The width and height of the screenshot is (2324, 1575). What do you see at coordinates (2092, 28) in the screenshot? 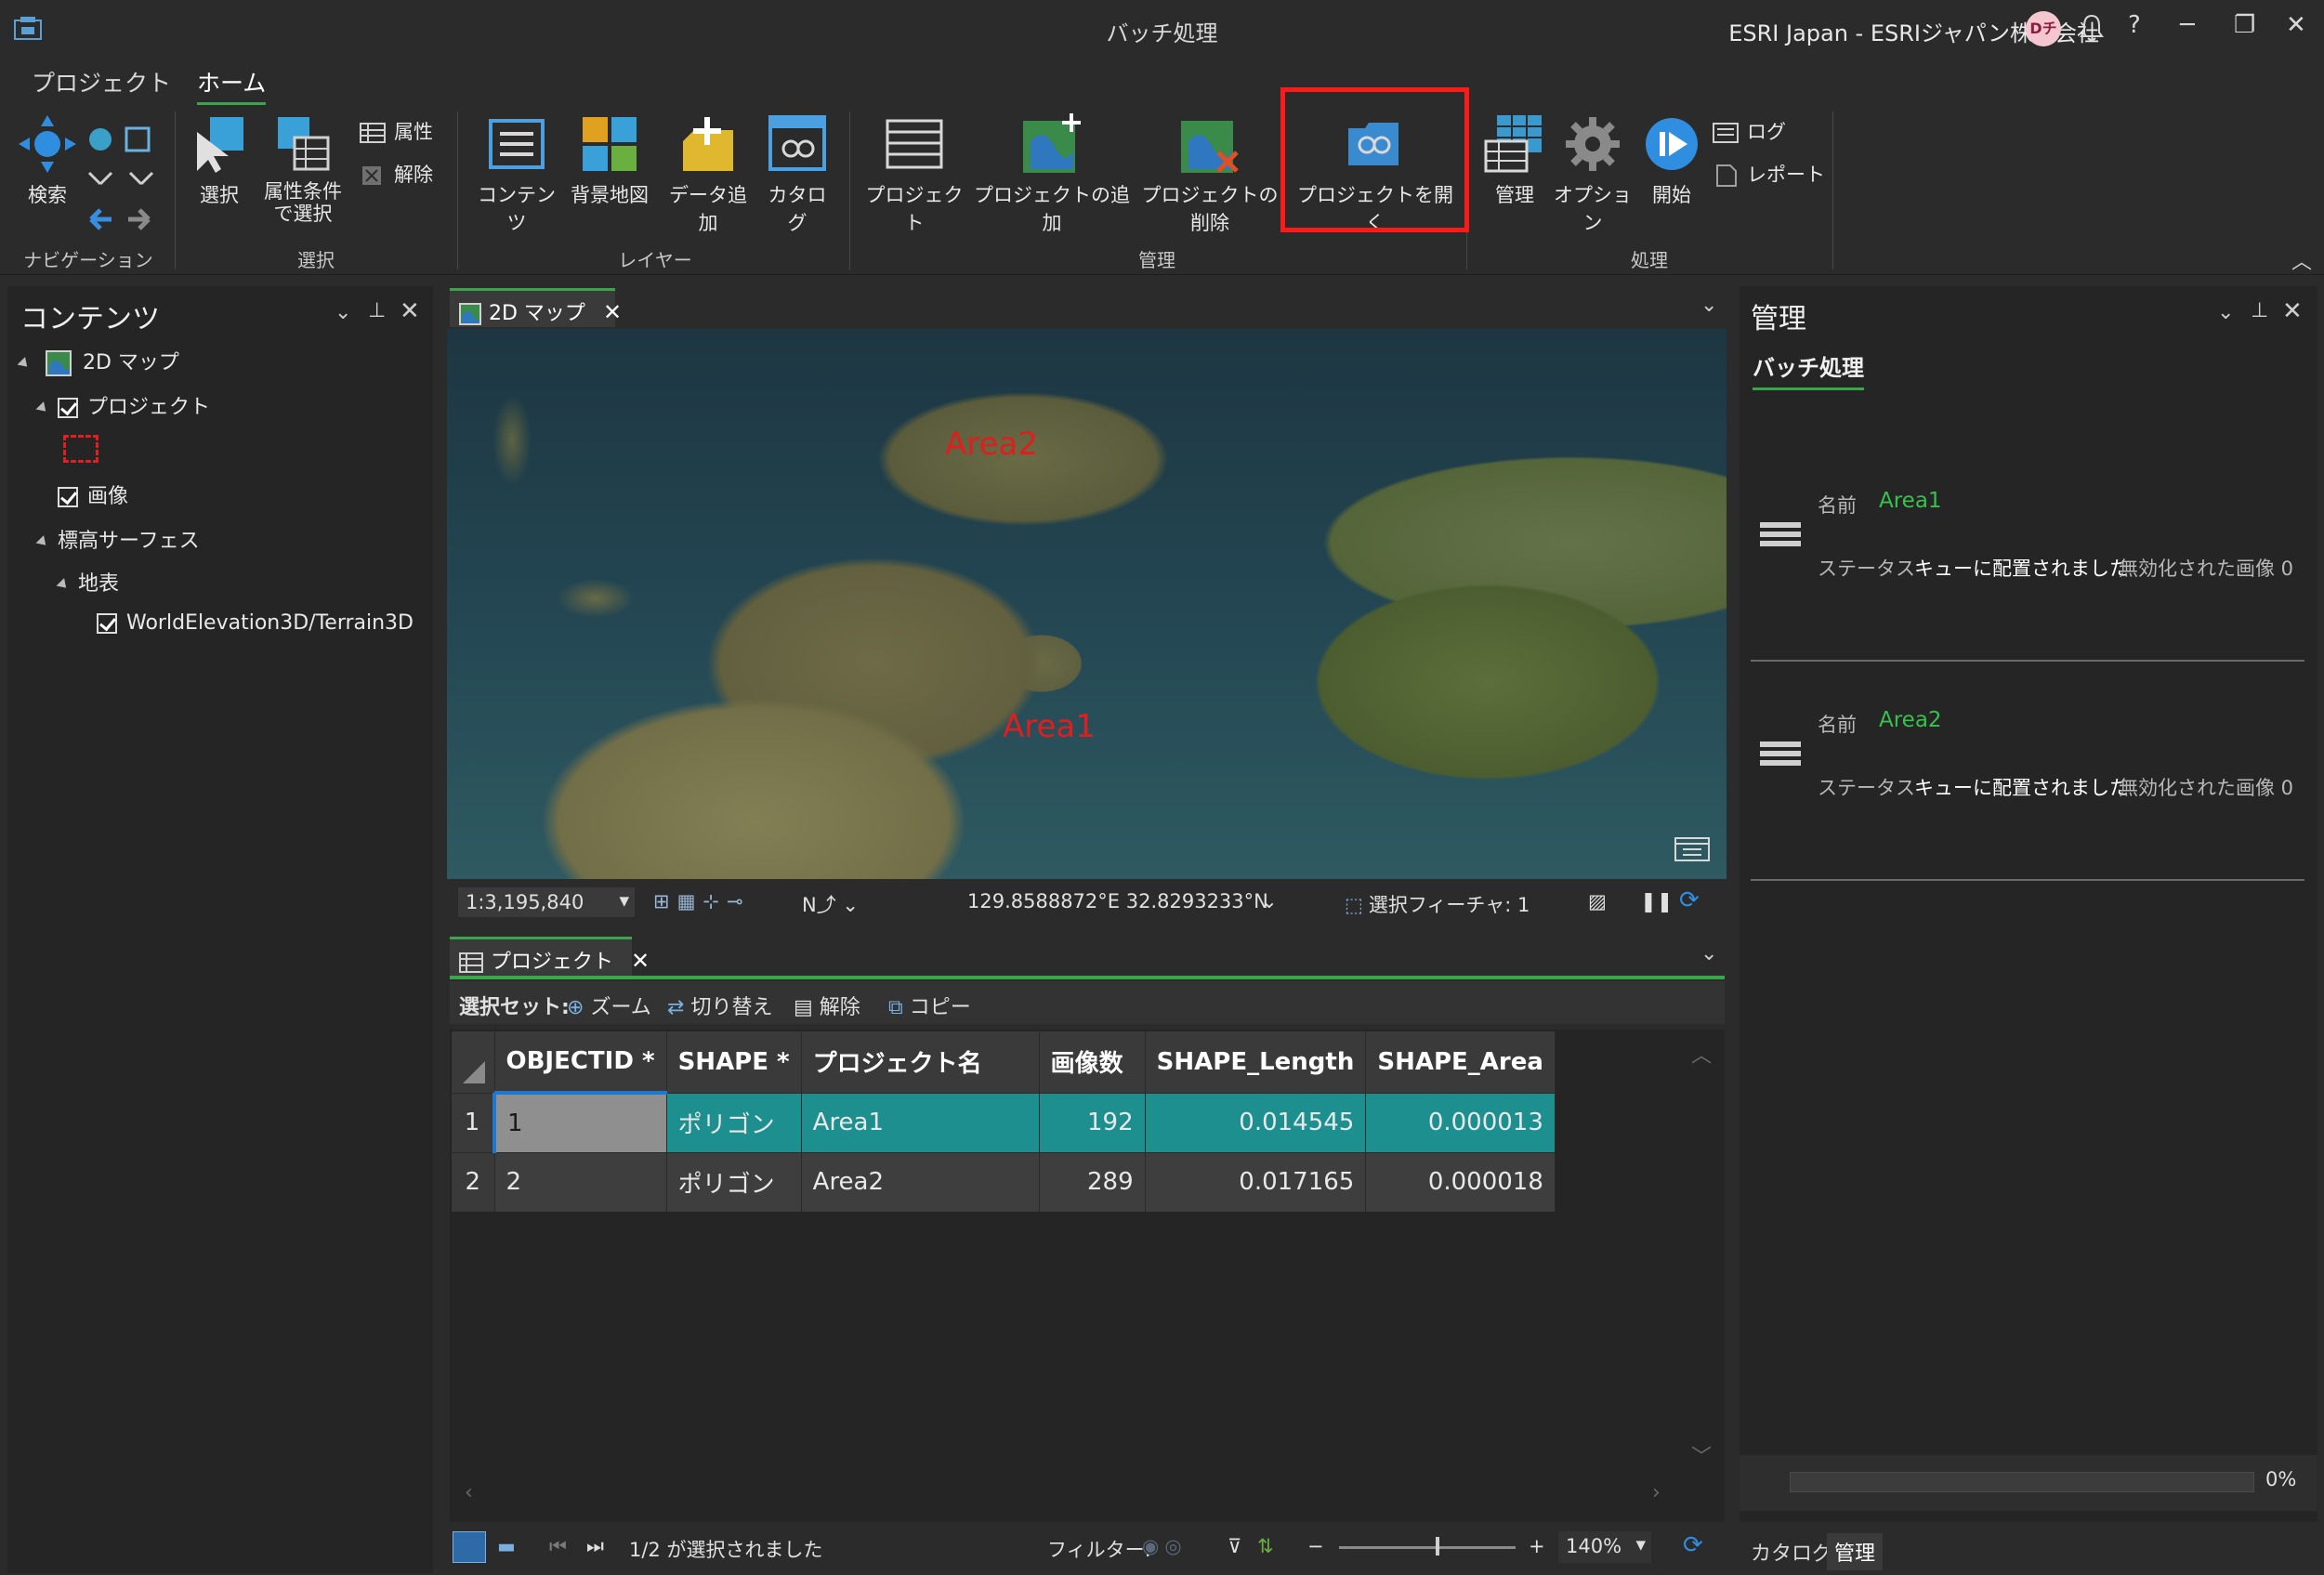
I see `notification-bell-icon` at bounding box center [2092, 28].